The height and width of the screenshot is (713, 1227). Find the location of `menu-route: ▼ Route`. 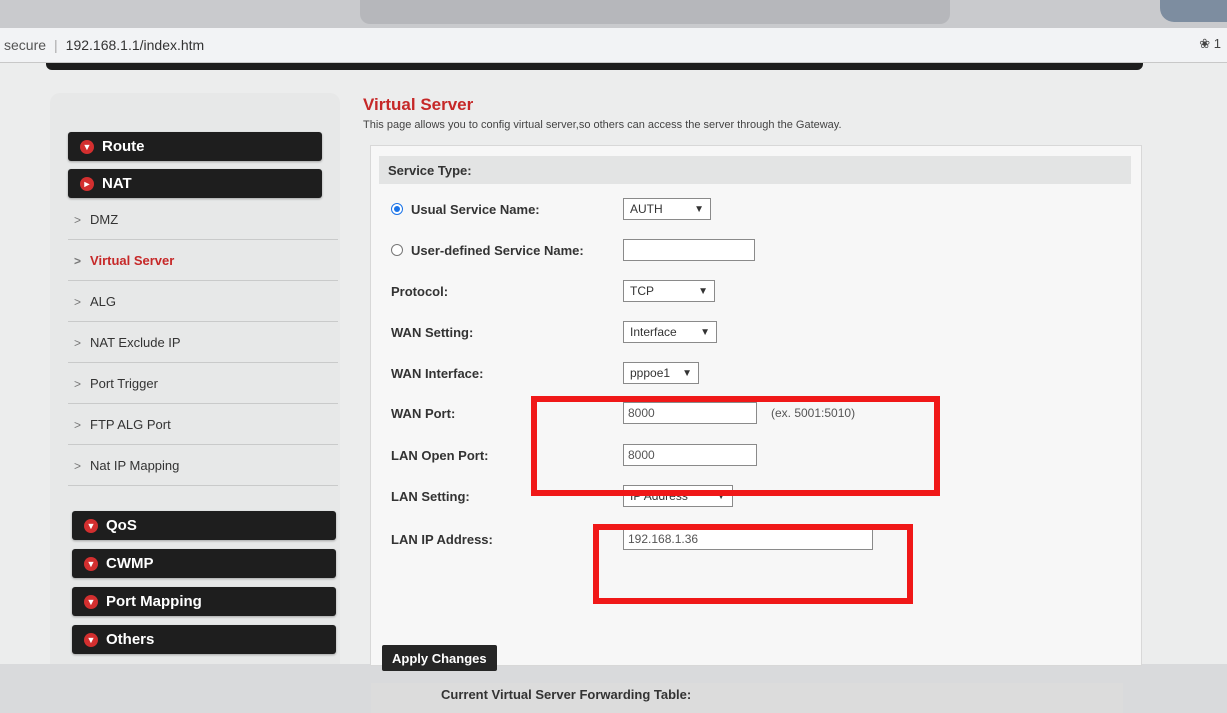

menu-route: ▼ Route is located at coordinates (195, 146).